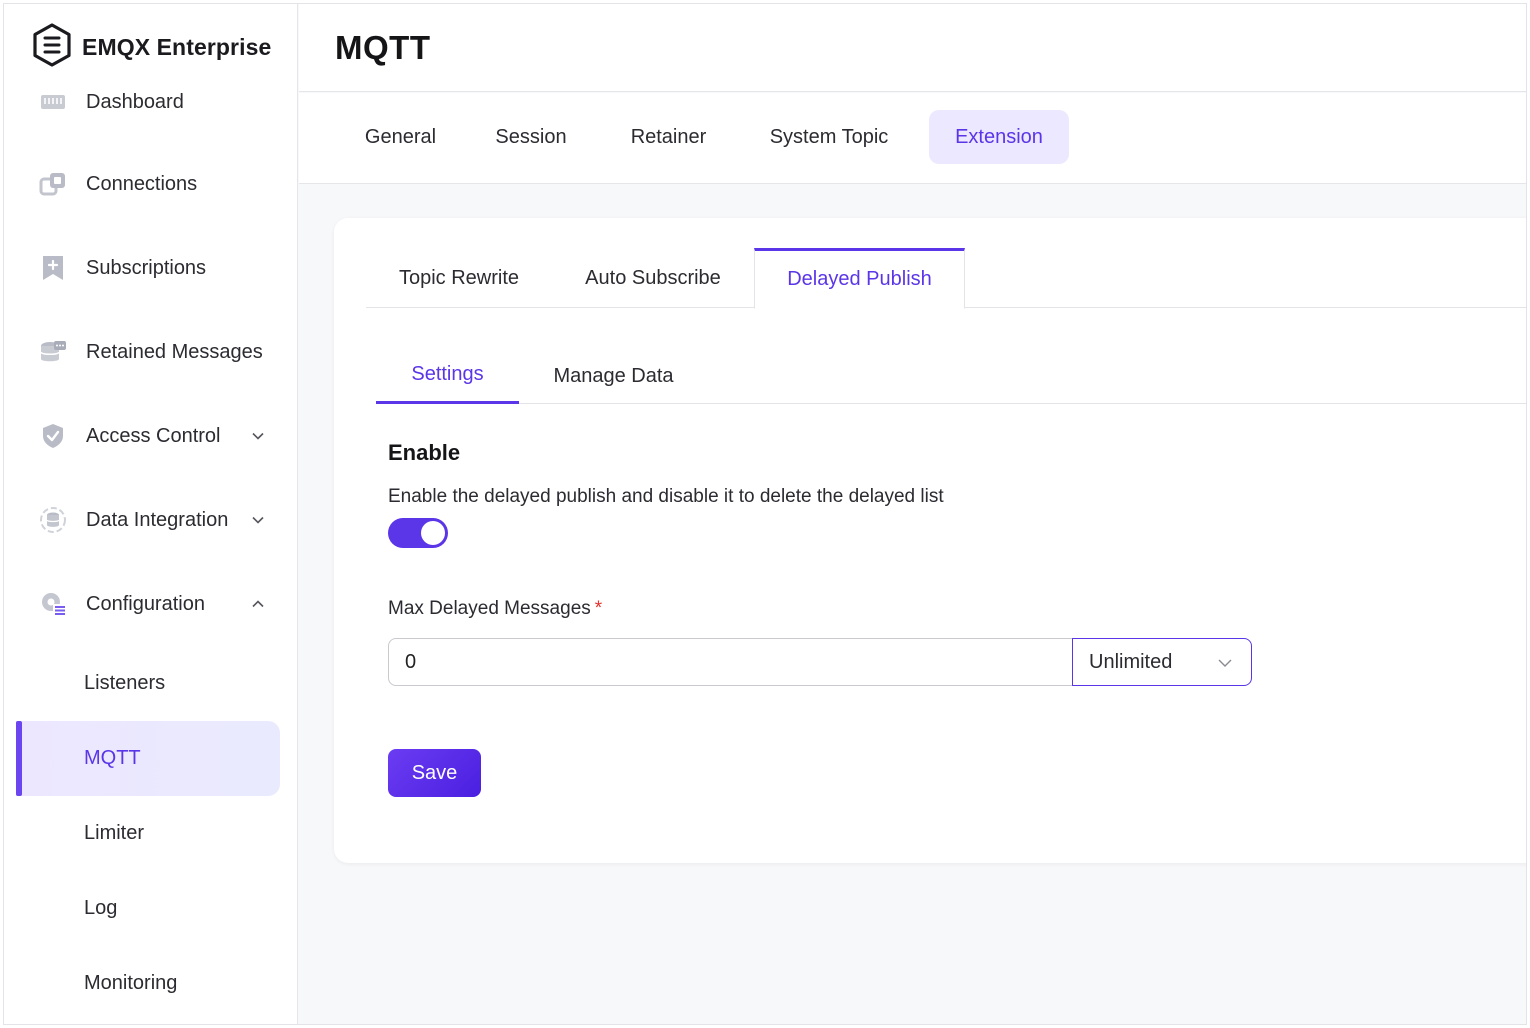  What do you see at coordinates (148, 758) in the screenshot?
I see `sidebar-subitem-mqtt: MQTT` at bounding box center [148, 758].